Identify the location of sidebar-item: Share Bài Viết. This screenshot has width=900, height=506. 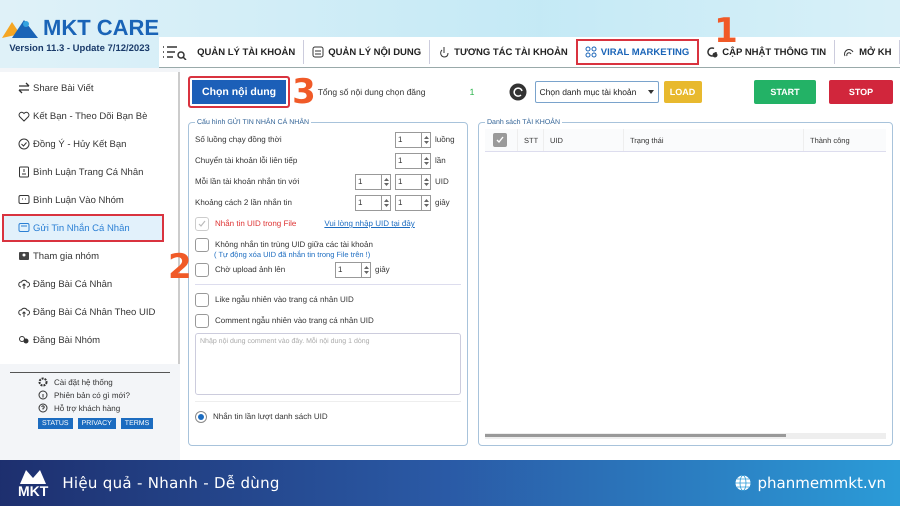
(83, 88).